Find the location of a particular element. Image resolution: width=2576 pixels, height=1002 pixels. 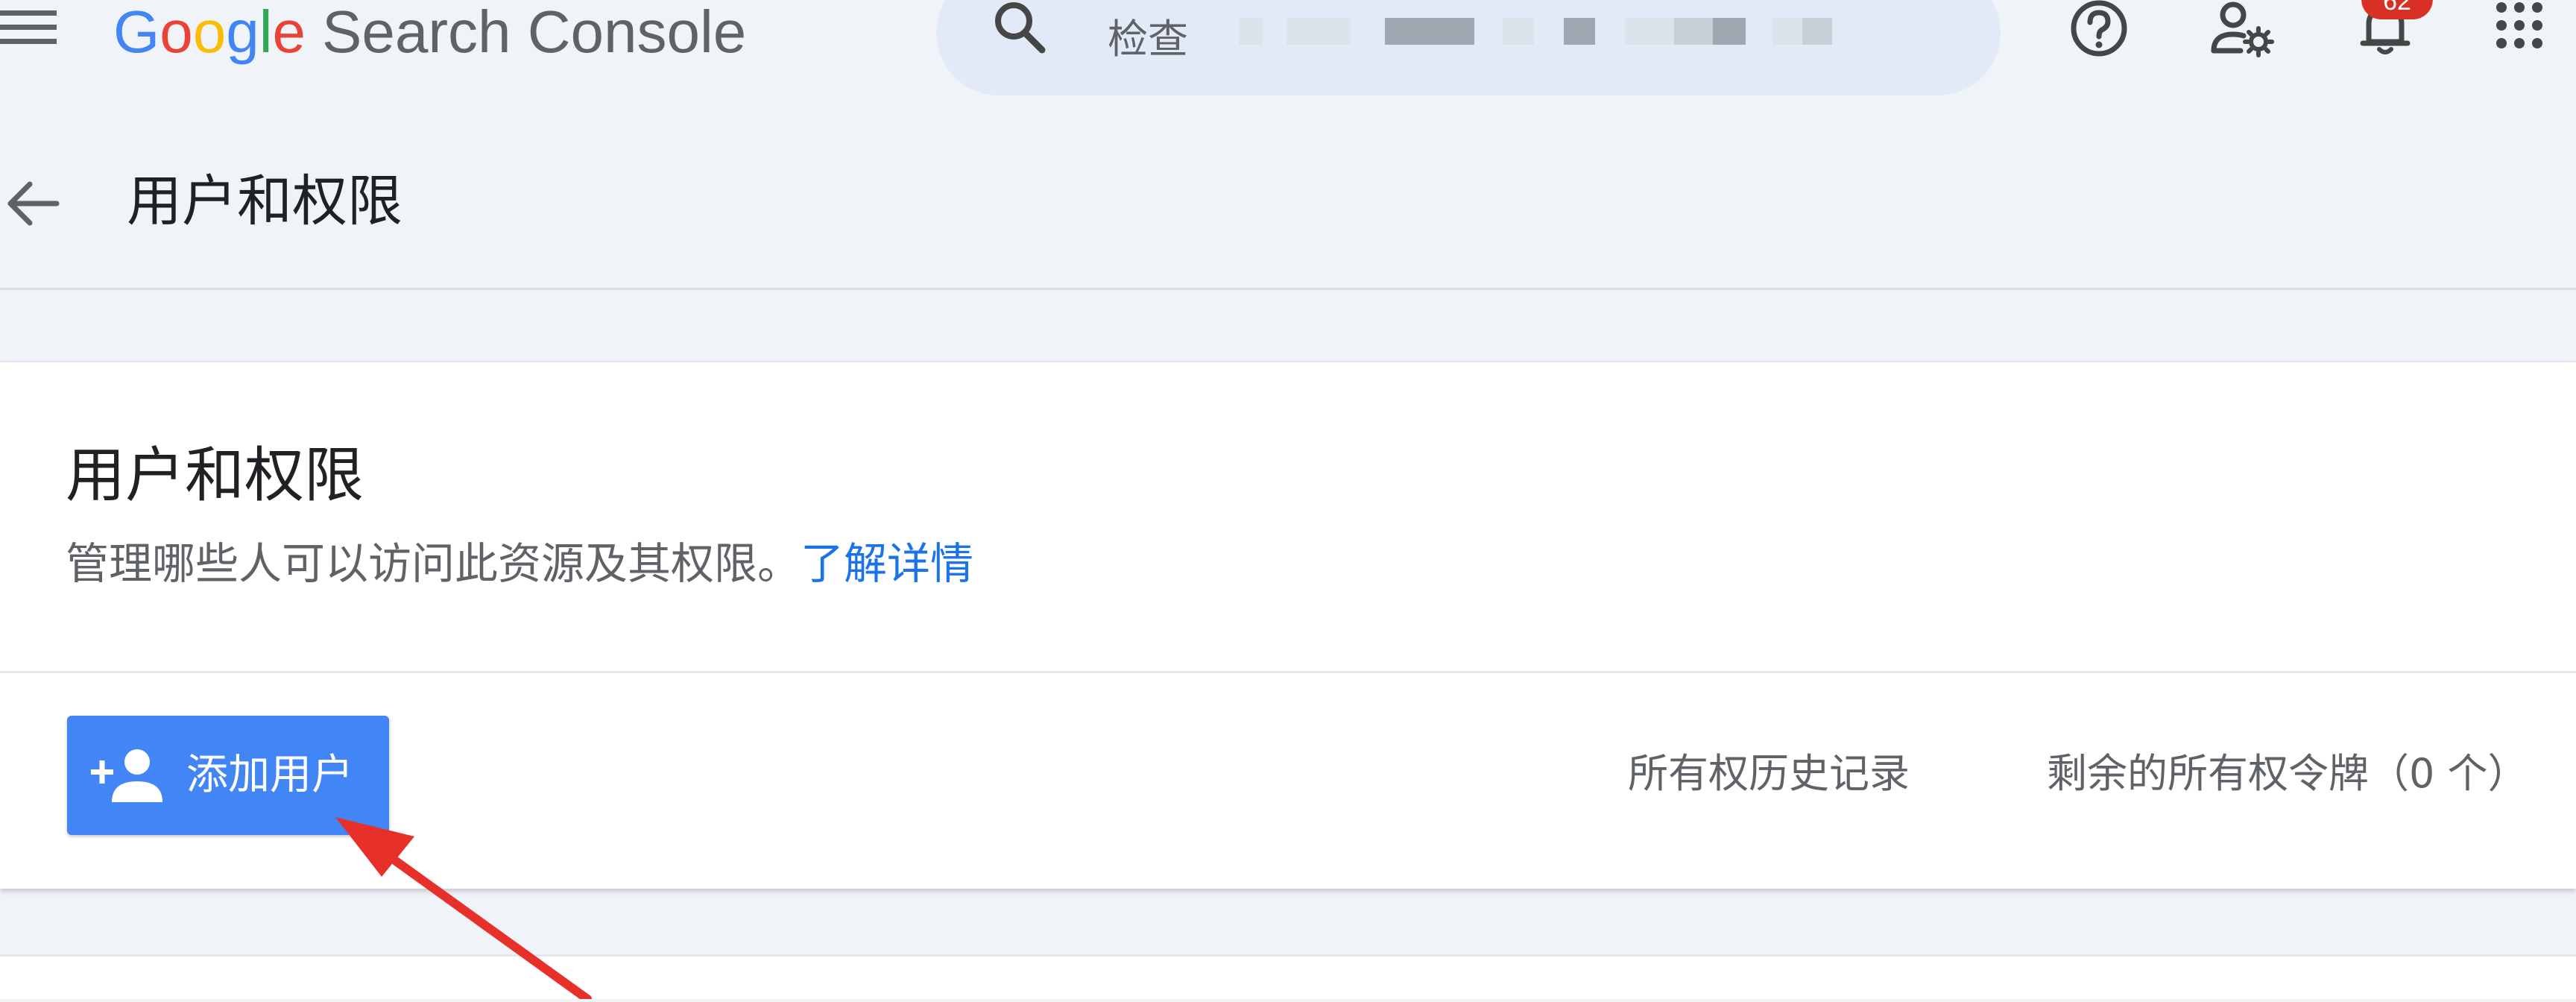

add-user-button: 添加用户 is located at coordinates (228, 775).